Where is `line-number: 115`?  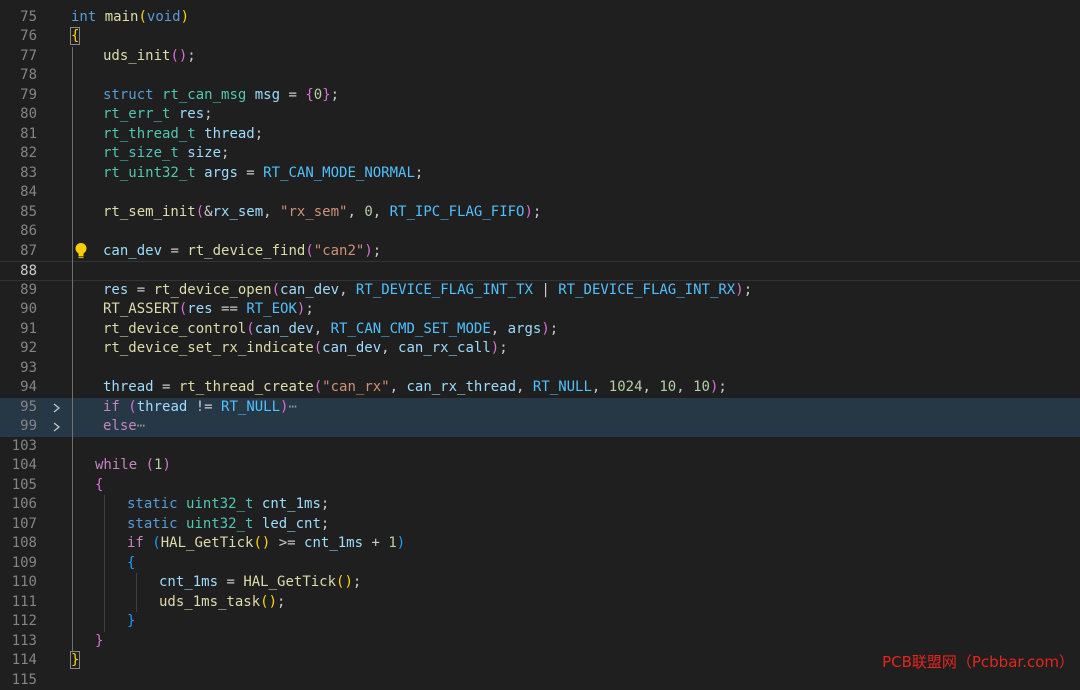
line-number: 115 is located at coordinates (18, 680).